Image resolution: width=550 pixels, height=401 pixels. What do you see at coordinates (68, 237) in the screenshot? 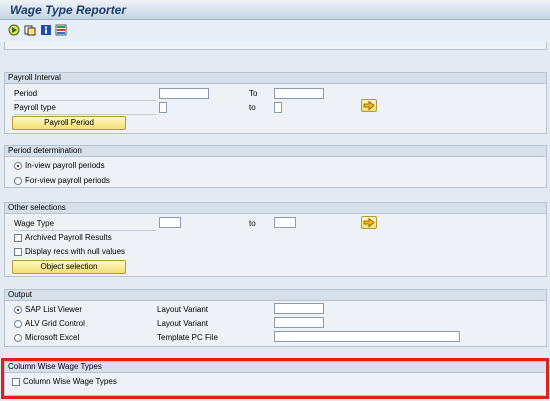
I see `archived-payroll-label: Archived Payroll Results` at bounding box center [68, 237].